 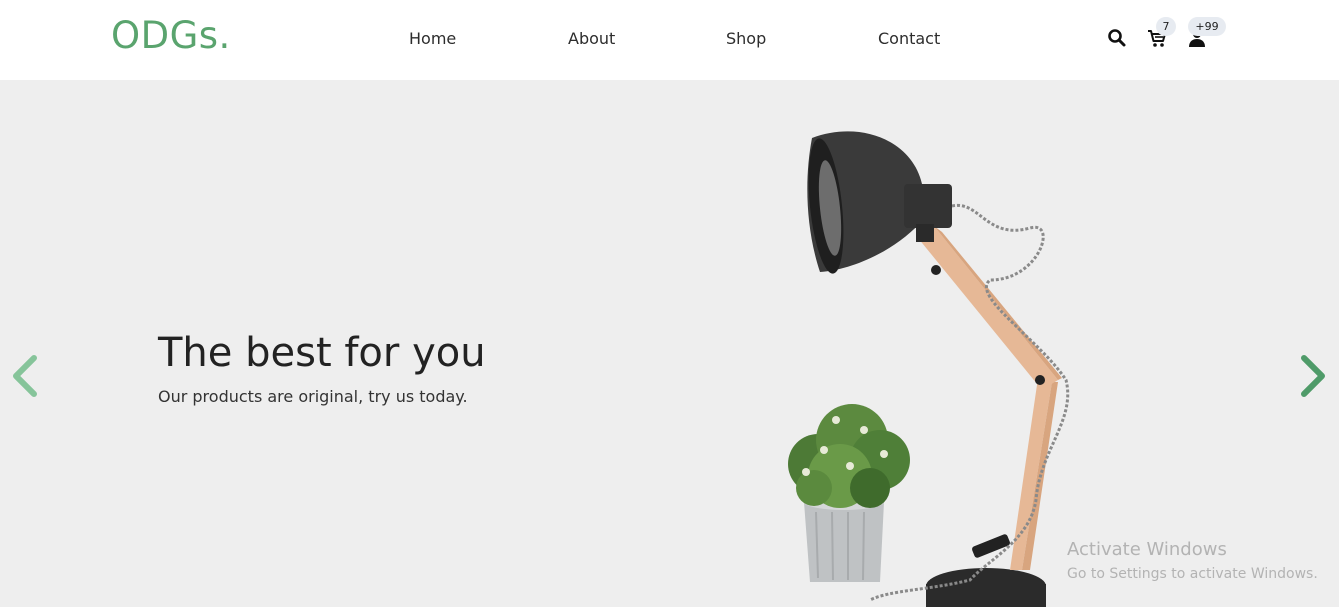 What do you see at coordinates (313, 396) in the screenshot?
I see `hero-subtitle: Our products are original, try us today.` at bounding box center [313, 396].